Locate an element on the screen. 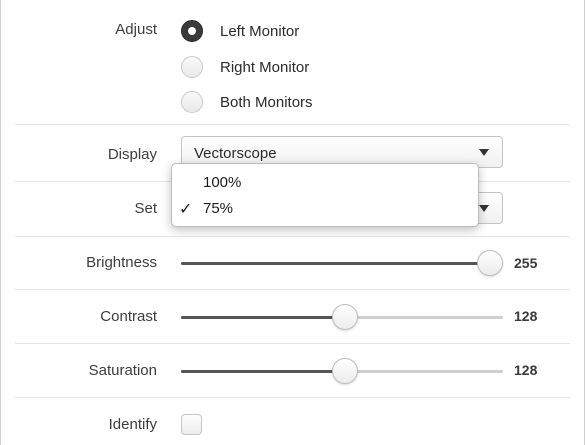 The width and height of the screenshot is (585, 445). dropdown-item-75: ✓ 75% is located at coordinates (325, 209).